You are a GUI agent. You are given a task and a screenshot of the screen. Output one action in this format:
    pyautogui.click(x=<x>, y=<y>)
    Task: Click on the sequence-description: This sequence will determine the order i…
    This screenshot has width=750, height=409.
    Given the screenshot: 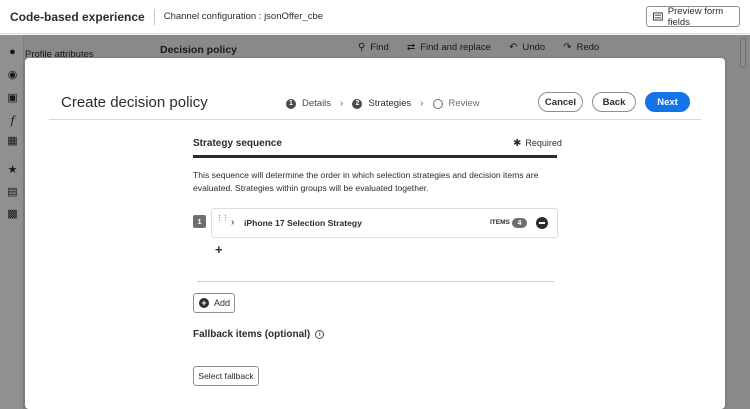 What is the action you would take?
    pyautogui.click(x=366, y=181)
    